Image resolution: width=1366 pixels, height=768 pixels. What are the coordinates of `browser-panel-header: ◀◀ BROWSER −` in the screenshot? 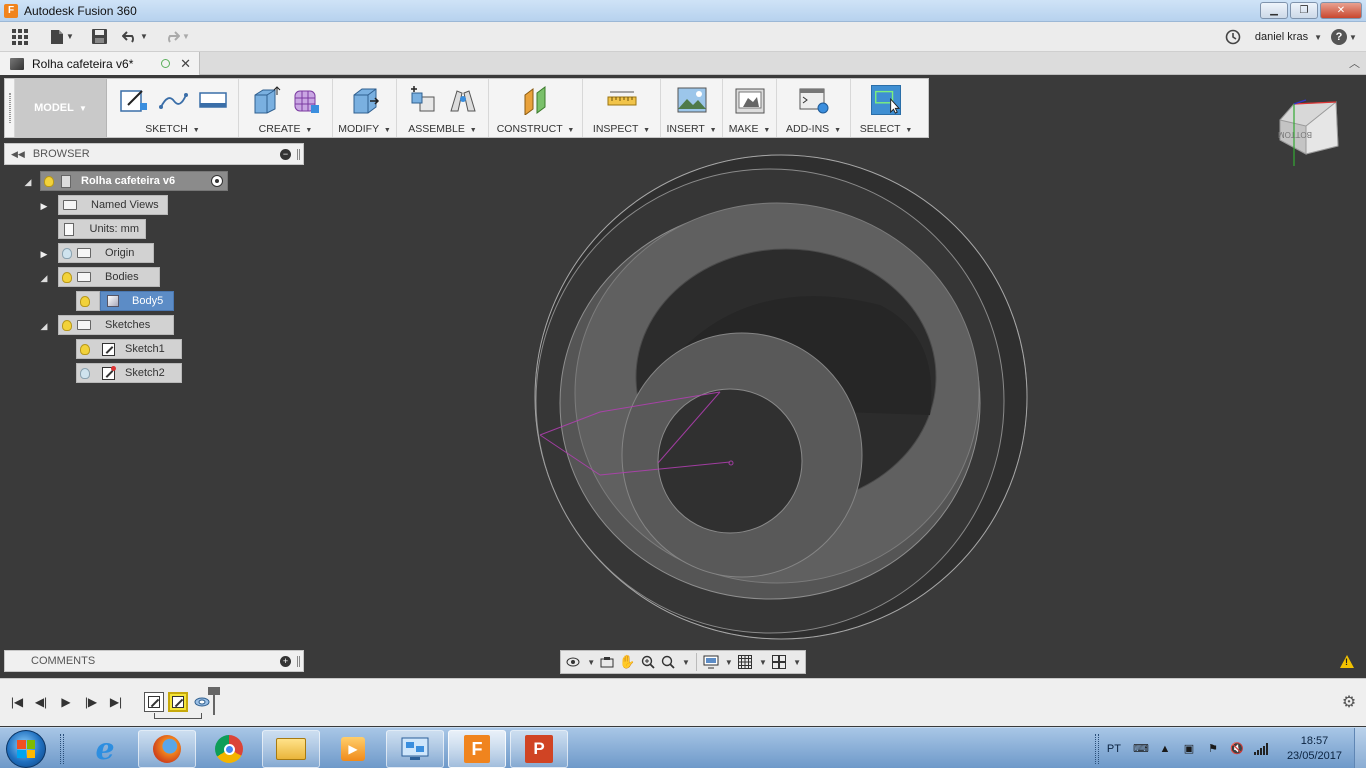 It's located at (154, 154).